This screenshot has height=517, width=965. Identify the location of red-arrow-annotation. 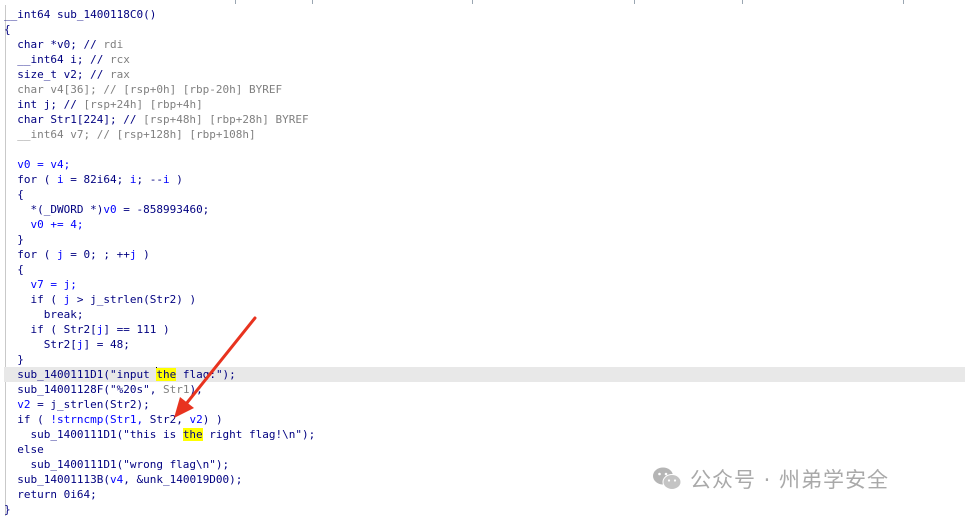
(215, 367).